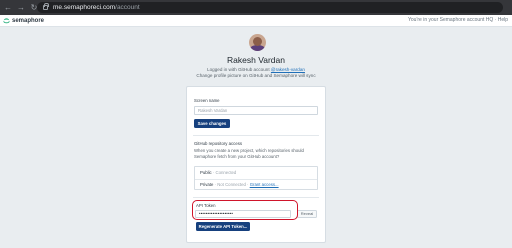 The height and width of the screenshot is (248, 512). Describe the element at coordinates (84, 7) in the screenshot. I see `url-host: me.semaphoreci.com` at that location.